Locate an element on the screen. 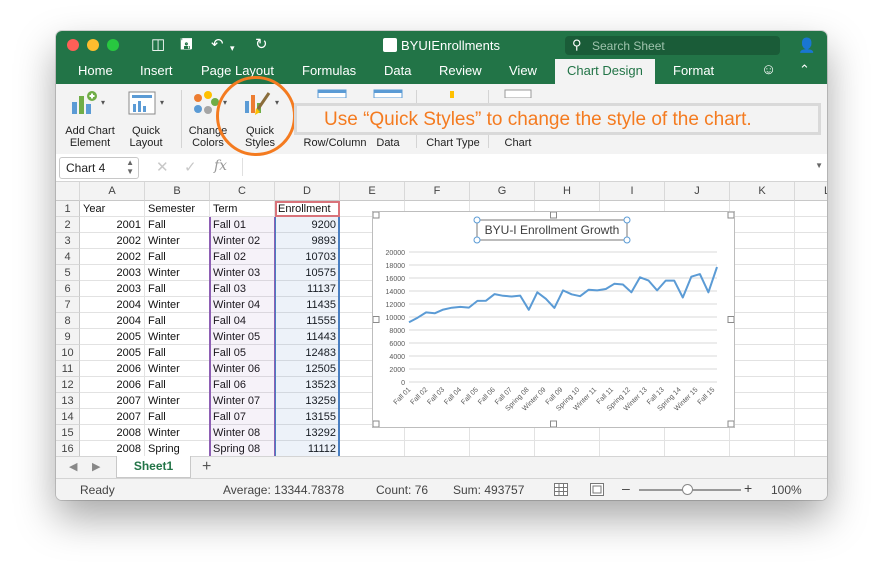 The width and height of the screenshot is (883, 580). row-header: 1 is located at coordinates (68, 209).